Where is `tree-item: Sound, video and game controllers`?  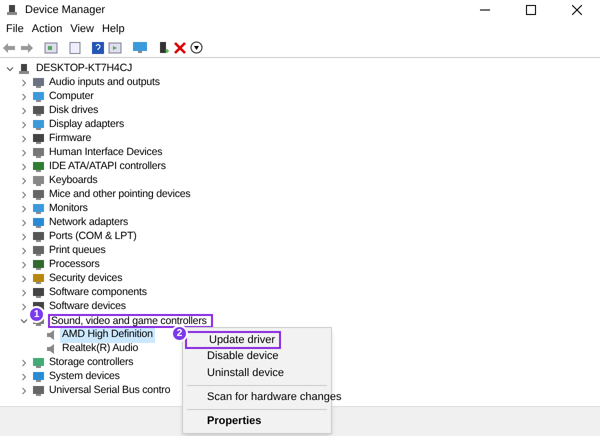
tree-item: Sound, video and game controllers is located at coordinates (130, 321).